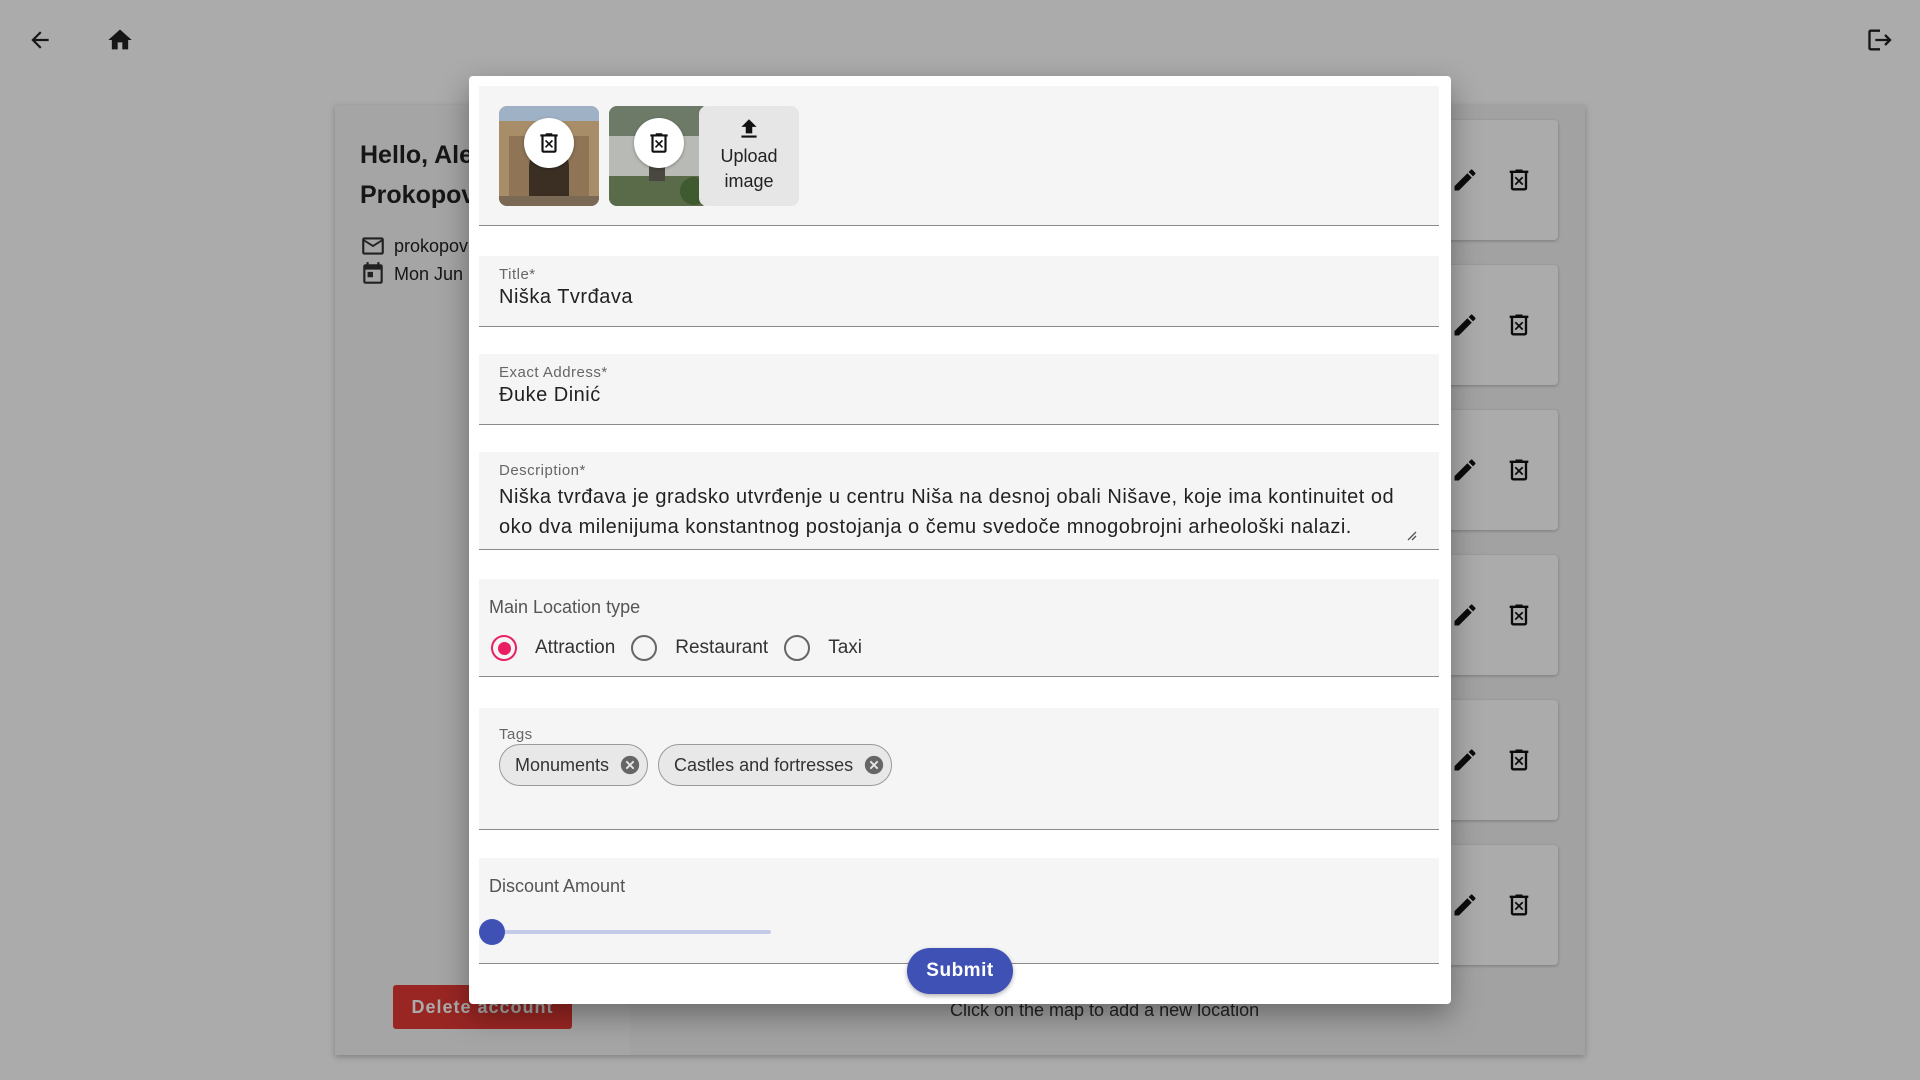  Describe the element at coordinates (721, 648) in the screenshot. I see `radio-restaurant-label: Restaurant` at that location.